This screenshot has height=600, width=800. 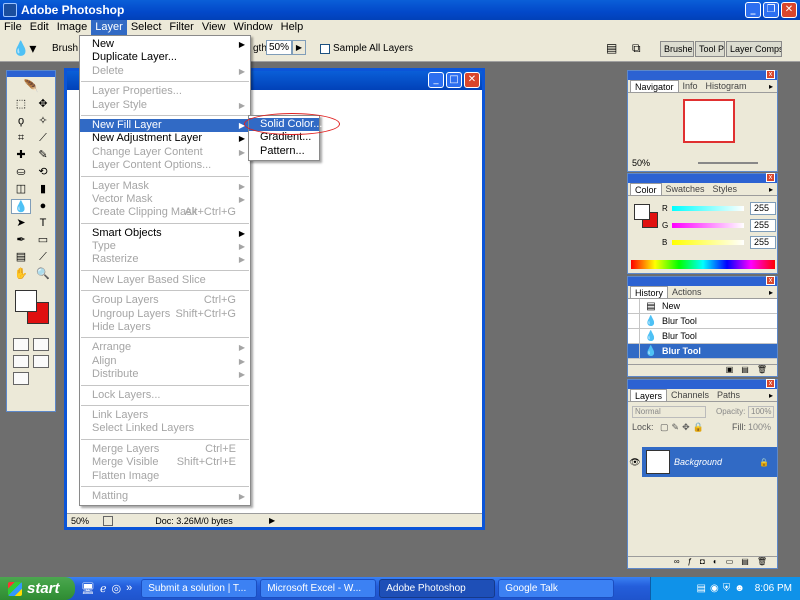 What do you see at coordinates (41, 344) in the screenshot?
I see `quick-mask-icon` at bounding box center [41, 344].